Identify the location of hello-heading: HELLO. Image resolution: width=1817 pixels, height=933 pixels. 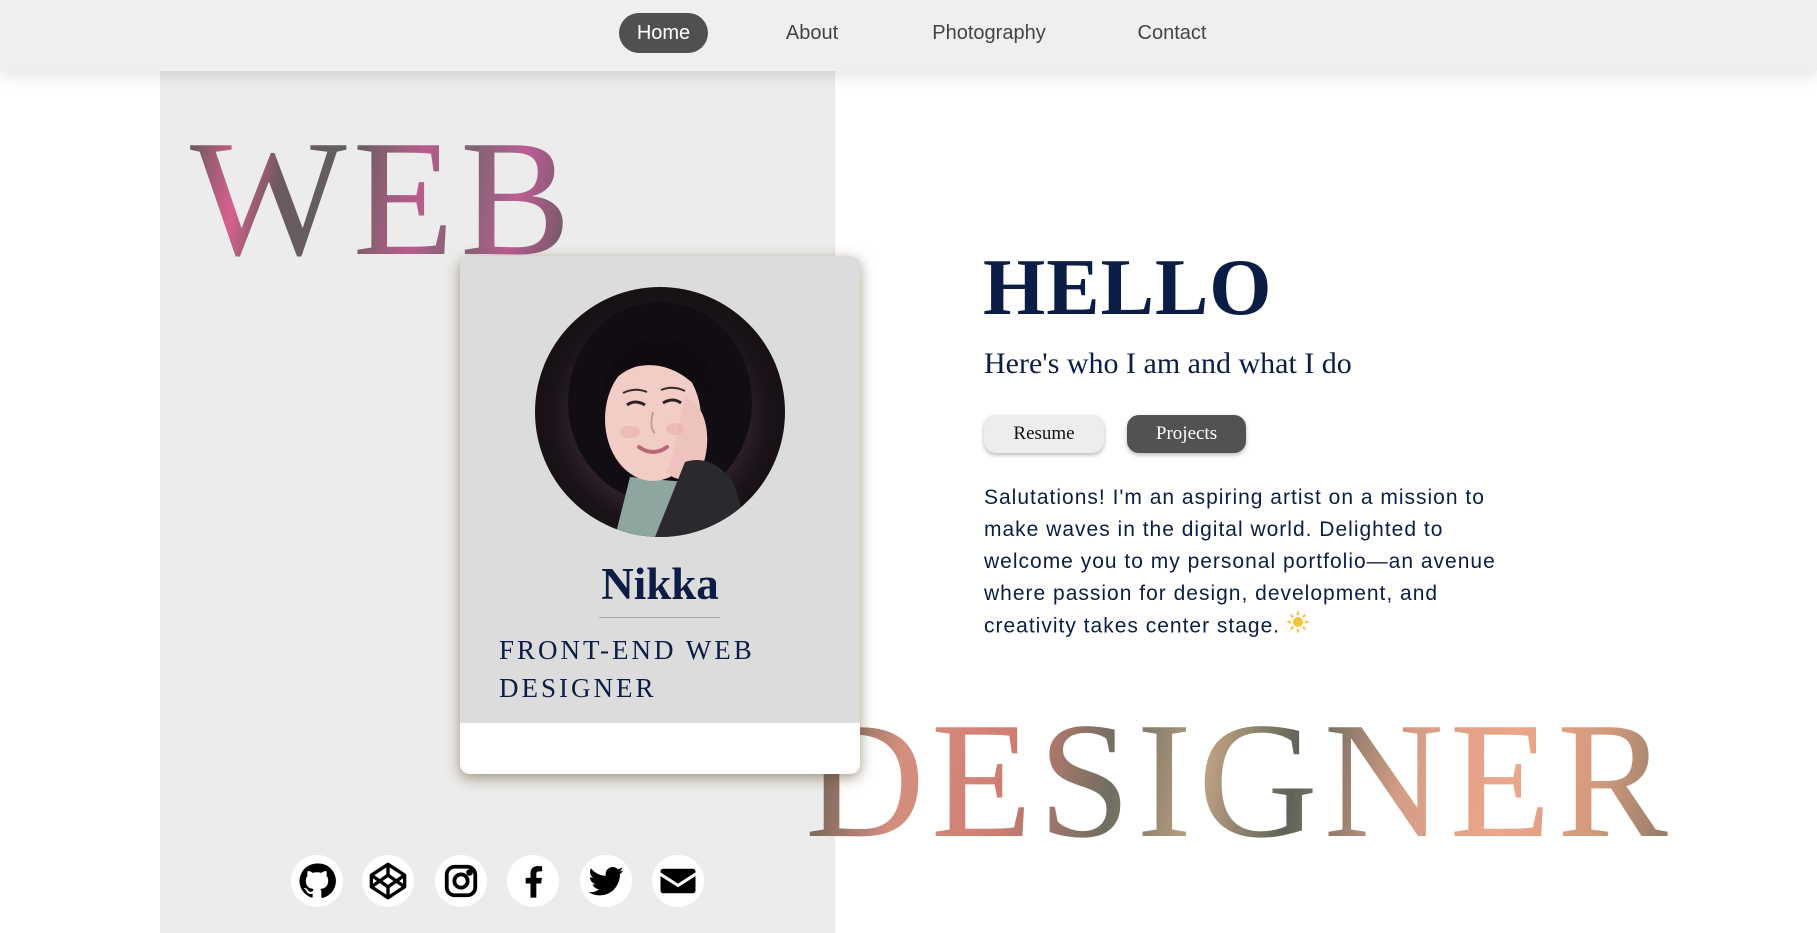
(1128, 288).